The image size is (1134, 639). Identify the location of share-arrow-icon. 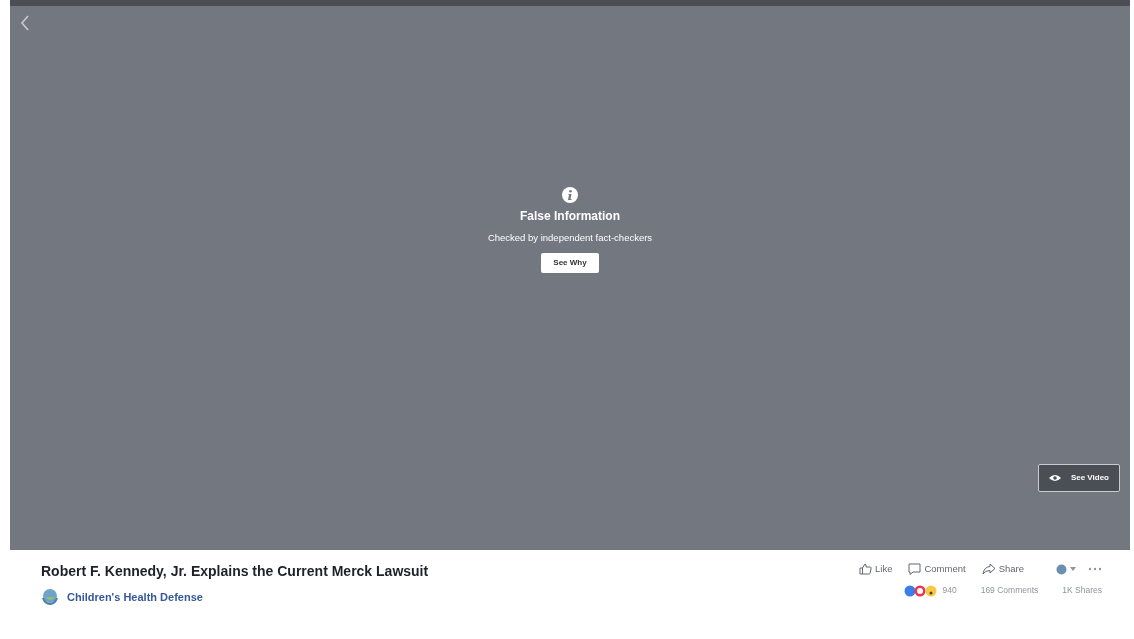
(988, 569).